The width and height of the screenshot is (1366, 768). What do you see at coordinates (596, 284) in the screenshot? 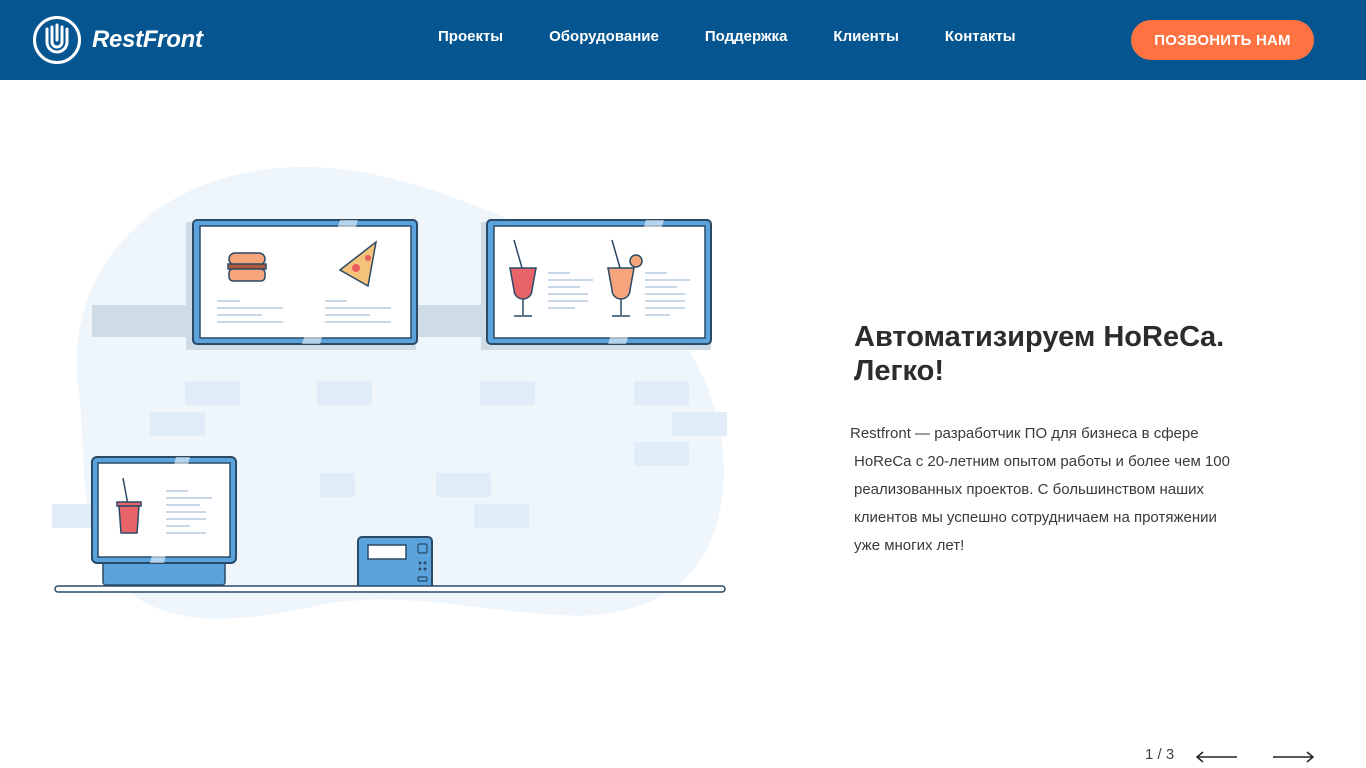
I see `menu-board-drinks` at bounding box center [596, 284].